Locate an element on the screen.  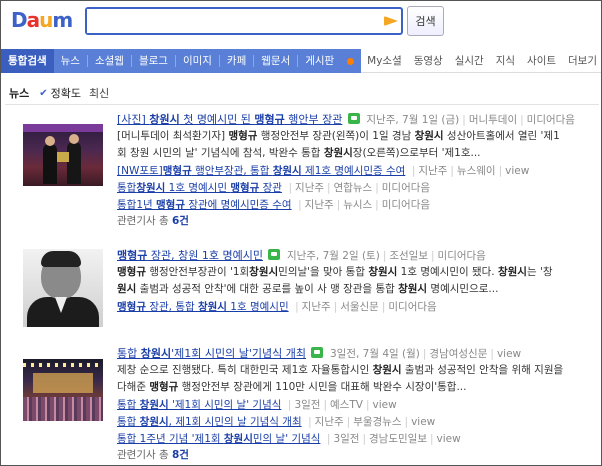
related-link: 통합 1주년 기념 '제1회 창원시민의 날' 기념식 is located at coordinates (218, 439).